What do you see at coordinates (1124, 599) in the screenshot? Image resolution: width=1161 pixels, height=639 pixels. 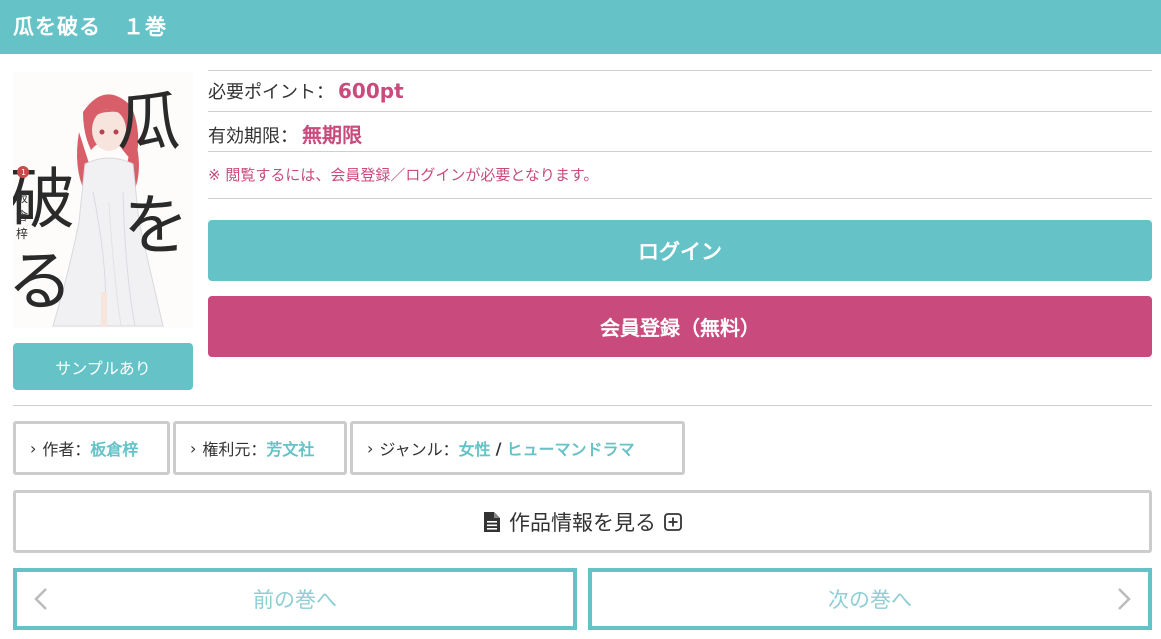 I see `chevron-right-icon` at bounding box center [1124, 599].